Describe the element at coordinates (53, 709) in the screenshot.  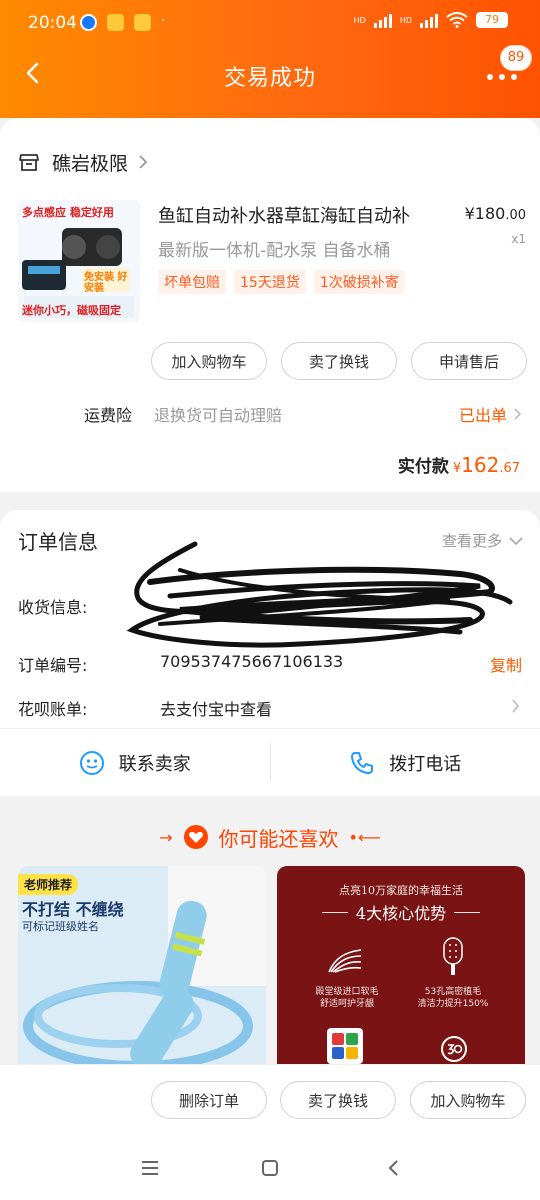
I see `huabei-label: 花呗账单:` at that location.